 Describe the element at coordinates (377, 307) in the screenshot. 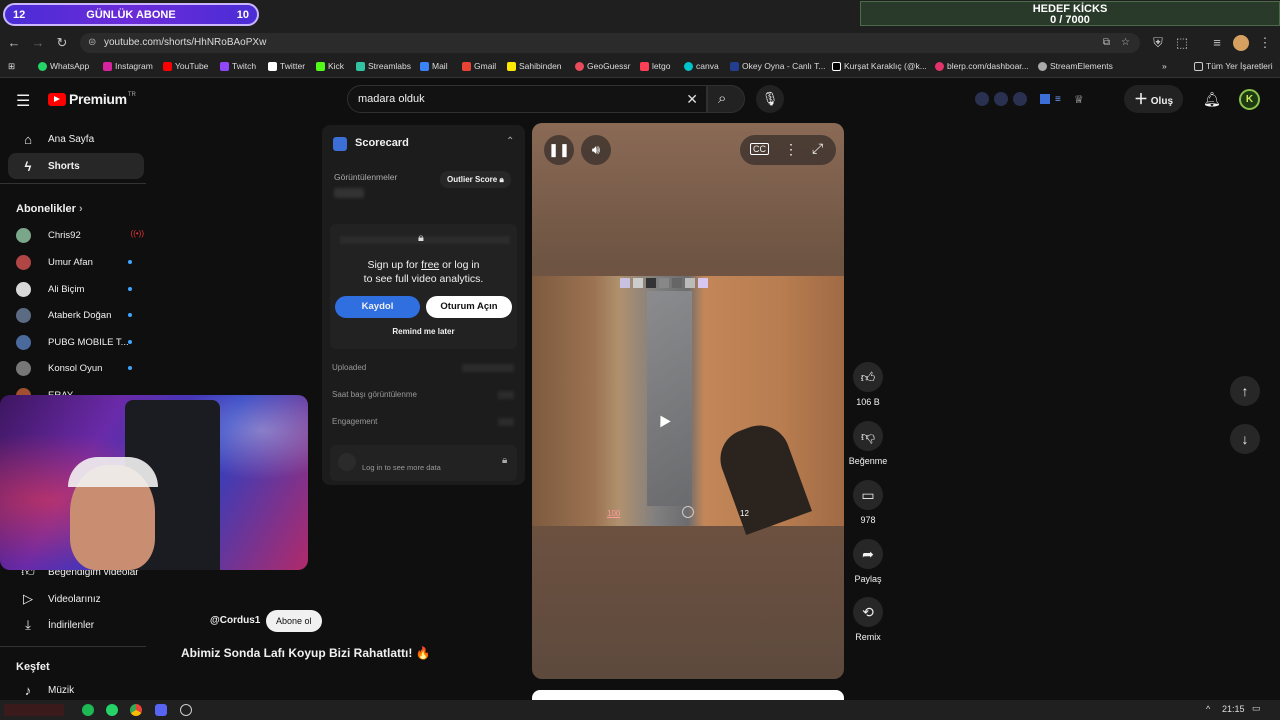

I see `kaydol-button: Kaydol` at that location.